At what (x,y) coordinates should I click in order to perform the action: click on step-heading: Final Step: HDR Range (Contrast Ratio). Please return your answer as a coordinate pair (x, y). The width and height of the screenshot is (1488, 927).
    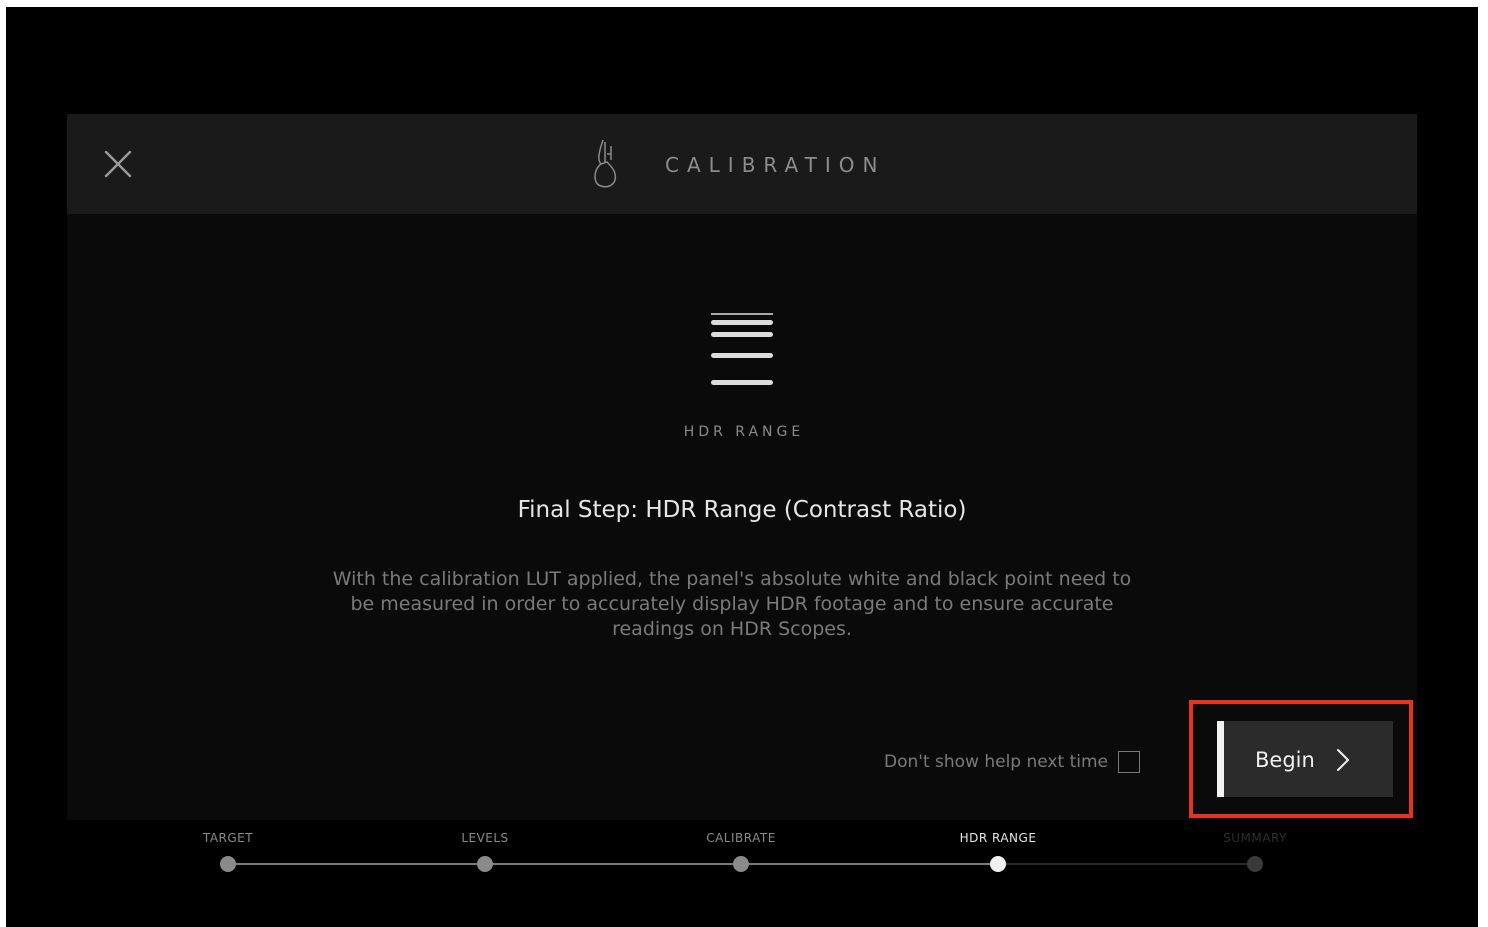
    Looking at the image, I should click on (742, 510).